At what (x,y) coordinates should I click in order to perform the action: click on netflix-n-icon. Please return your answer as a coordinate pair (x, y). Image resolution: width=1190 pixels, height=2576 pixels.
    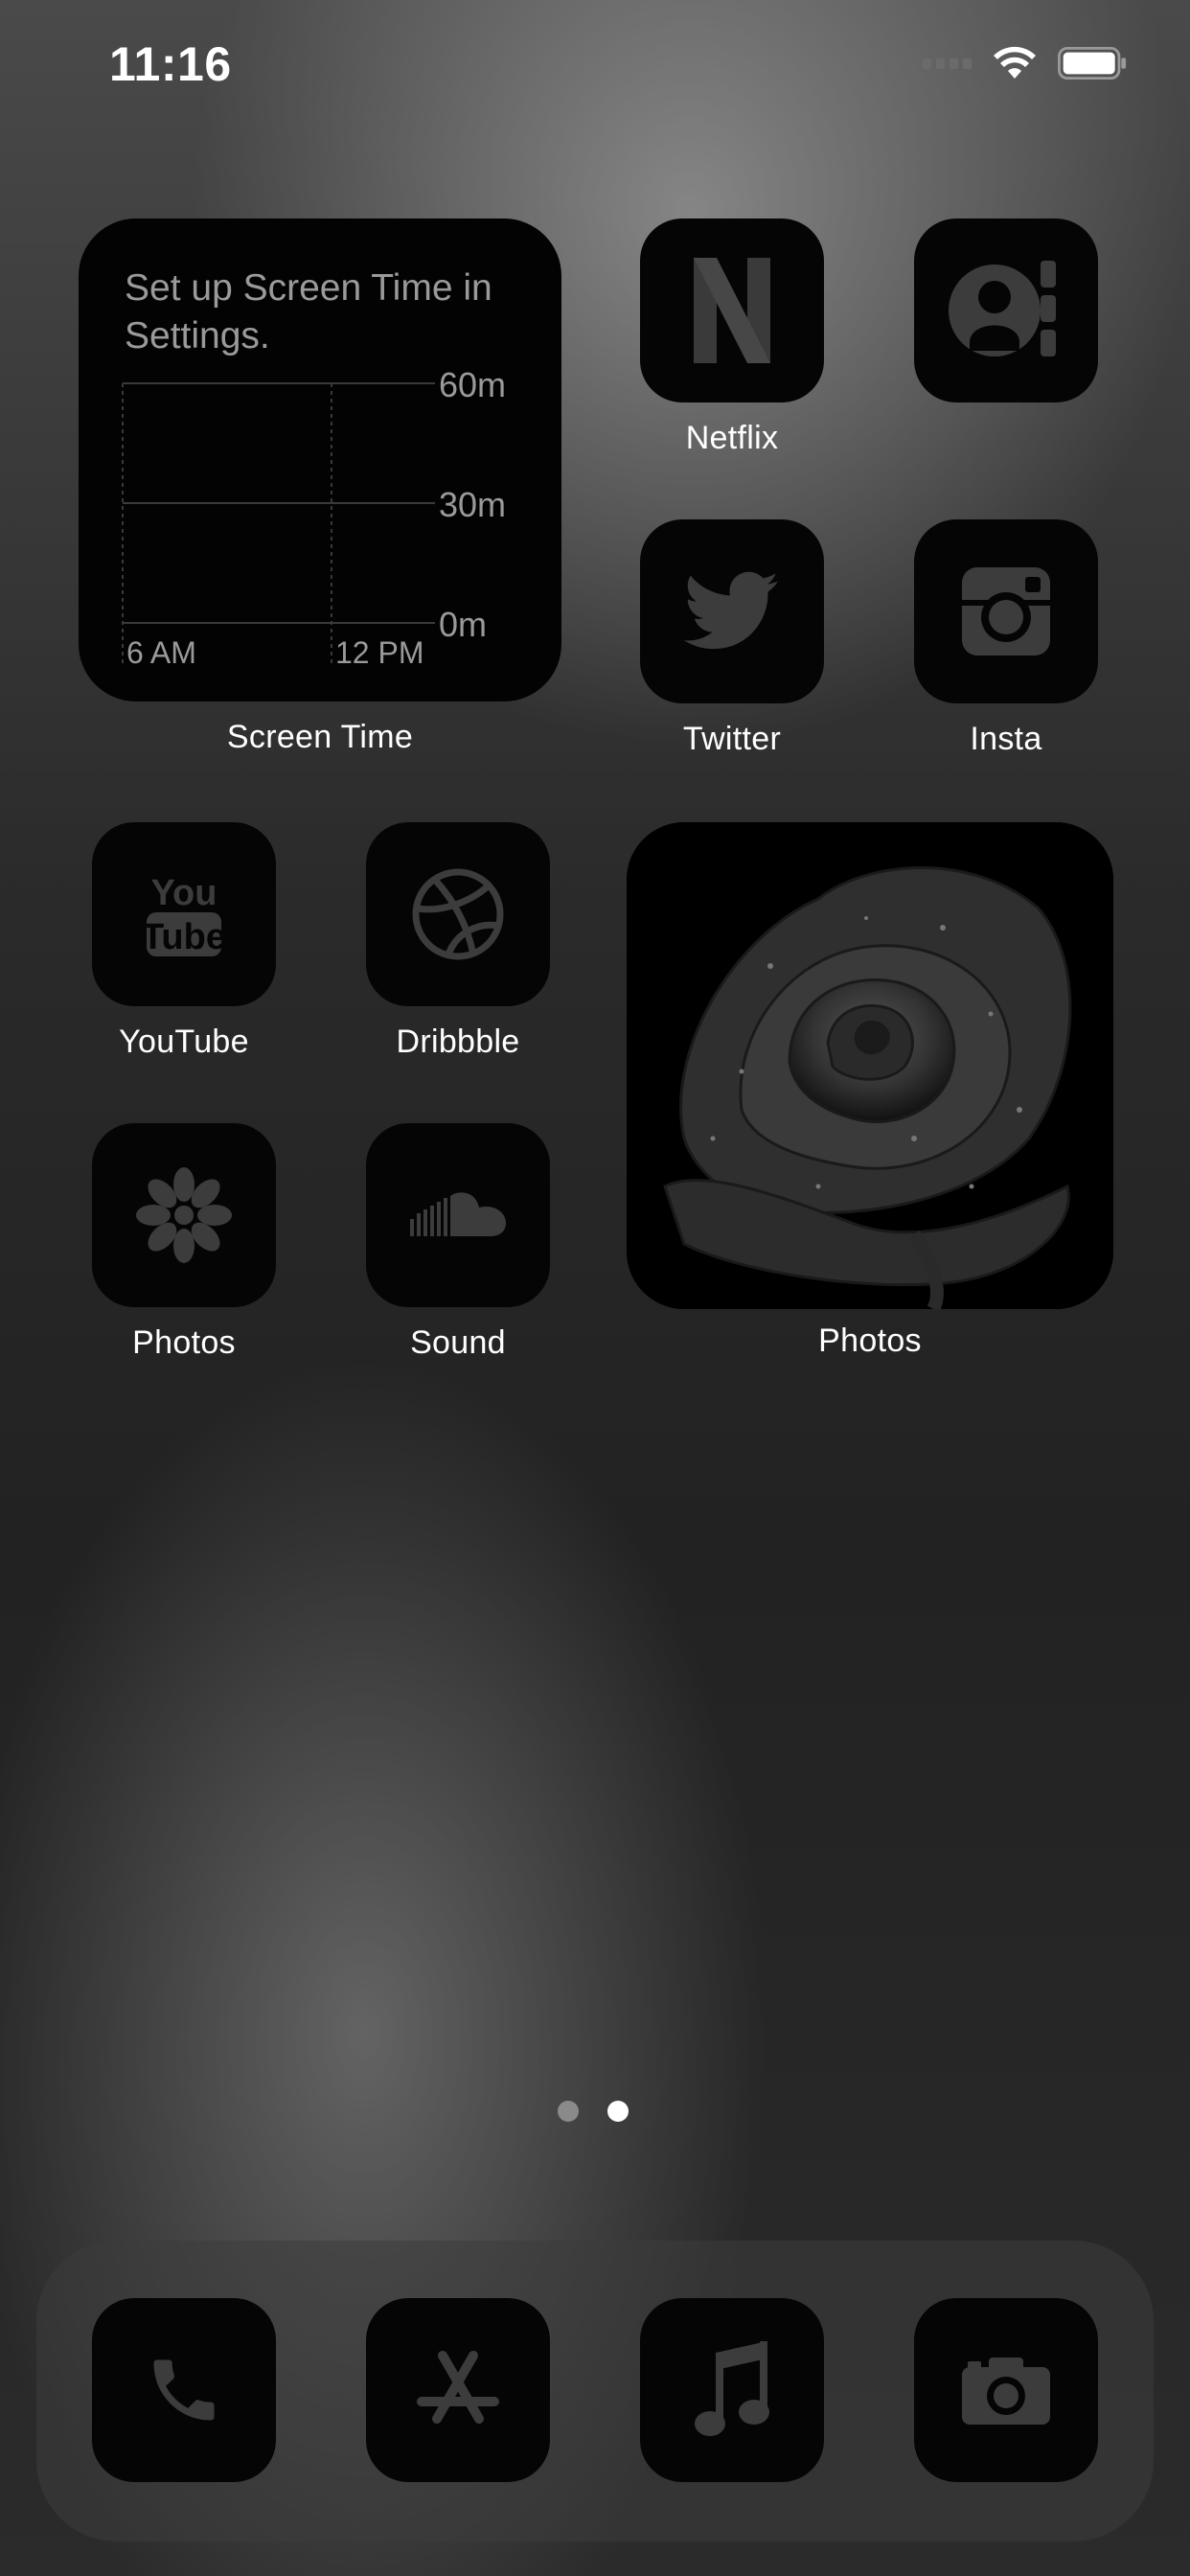
    Looking at the image, I should click on (732, 310).